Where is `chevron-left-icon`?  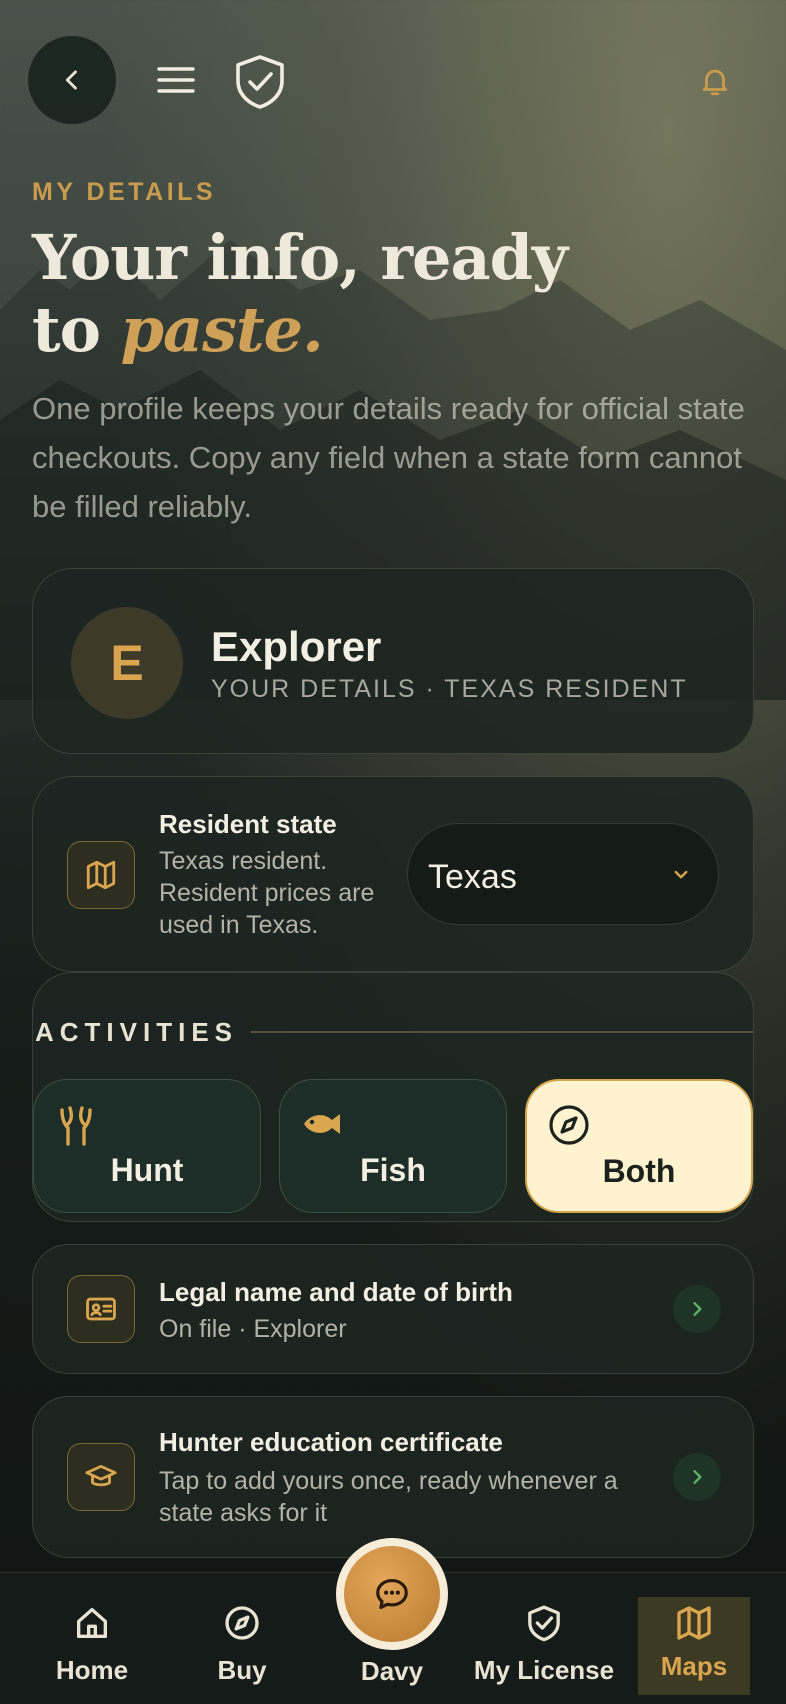 chevron-left-icon is located at coordinates (71, 80).